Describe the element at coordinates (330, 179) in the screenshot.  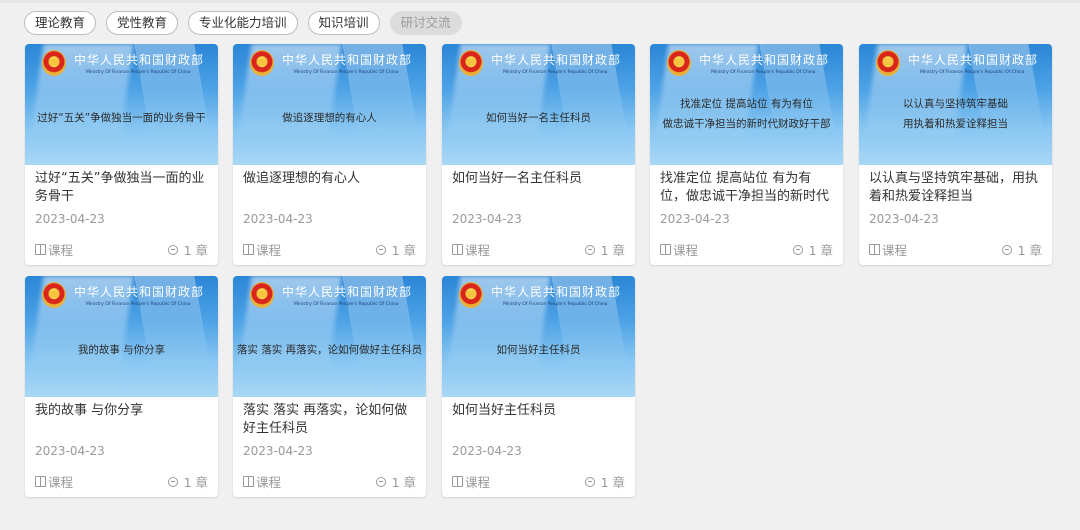
I see `course-title: 做追逐理想的有心人` at that location.